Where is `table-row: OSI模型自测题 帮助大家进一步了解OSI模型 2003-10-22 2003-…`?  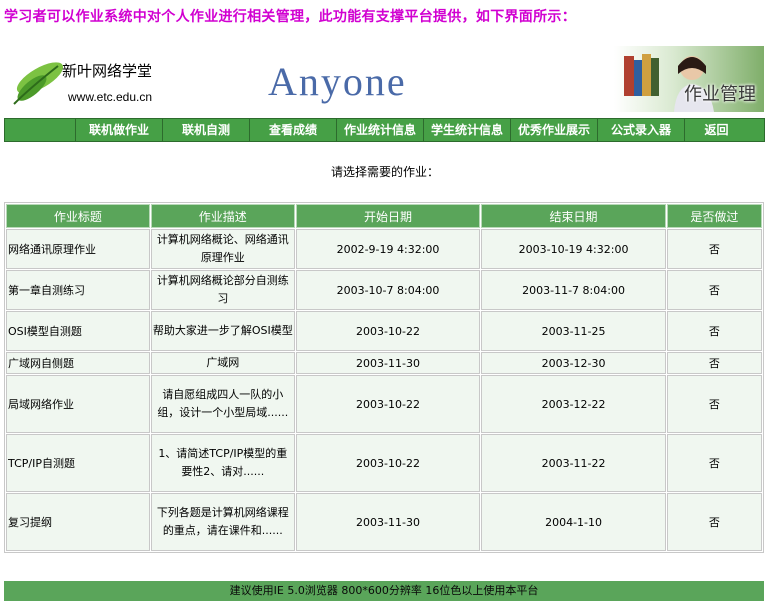
table-row: OSI模型自测题 帮助大家进一步了解OSI模型 2003-10-22 2003-… is located at coordinates (384, 331).